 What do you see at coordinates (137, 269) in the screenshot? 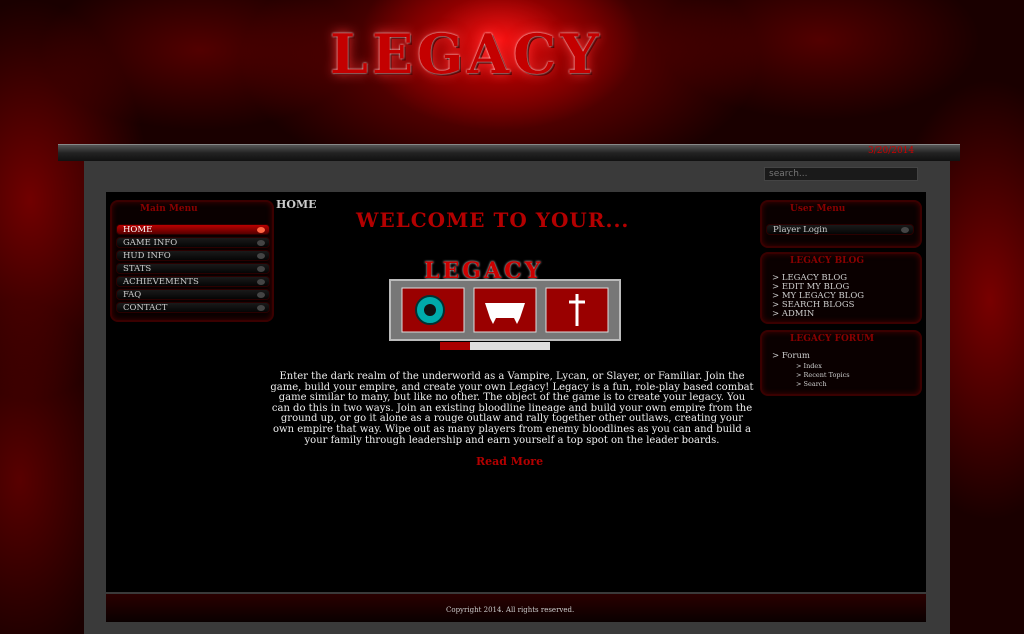
I see `menu-item-label: STATS` at bounding box center [137, 269].